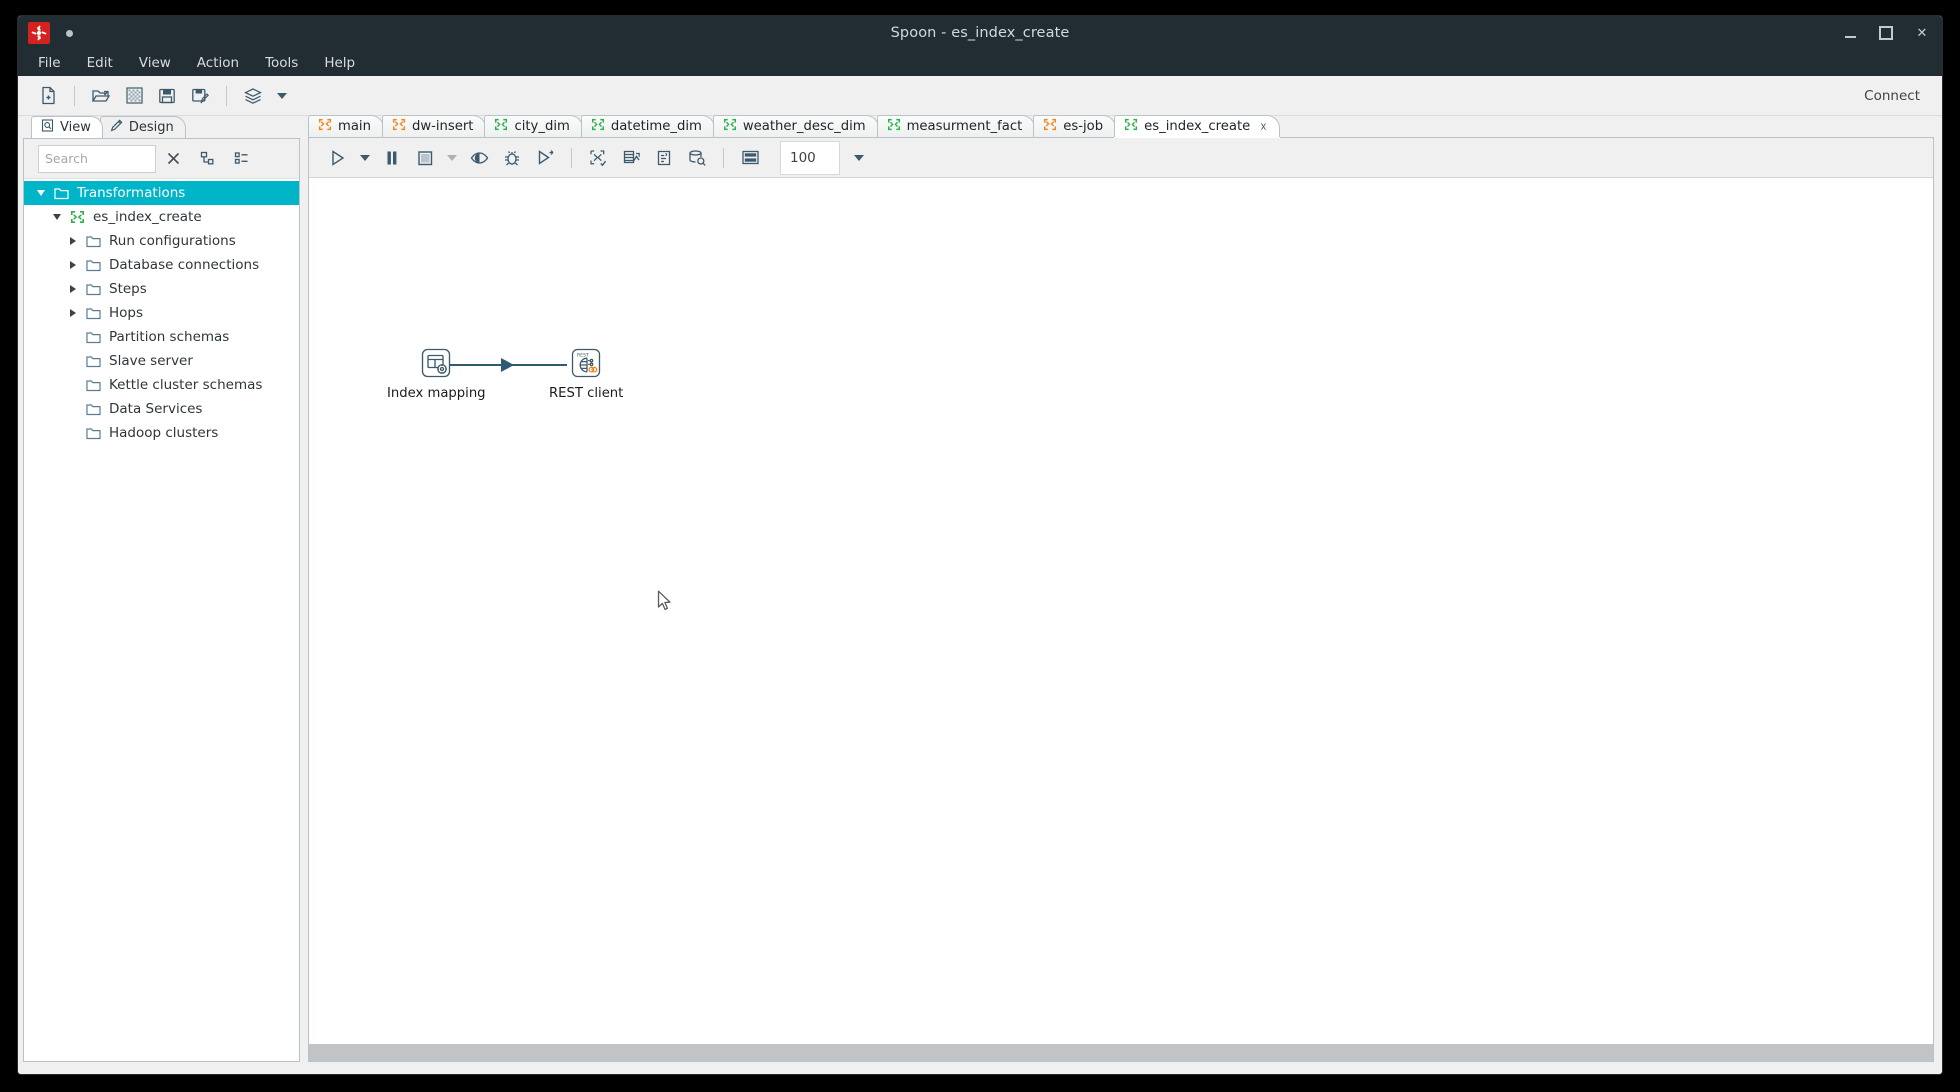  I want to click on grid-icon, so click(134, 96).